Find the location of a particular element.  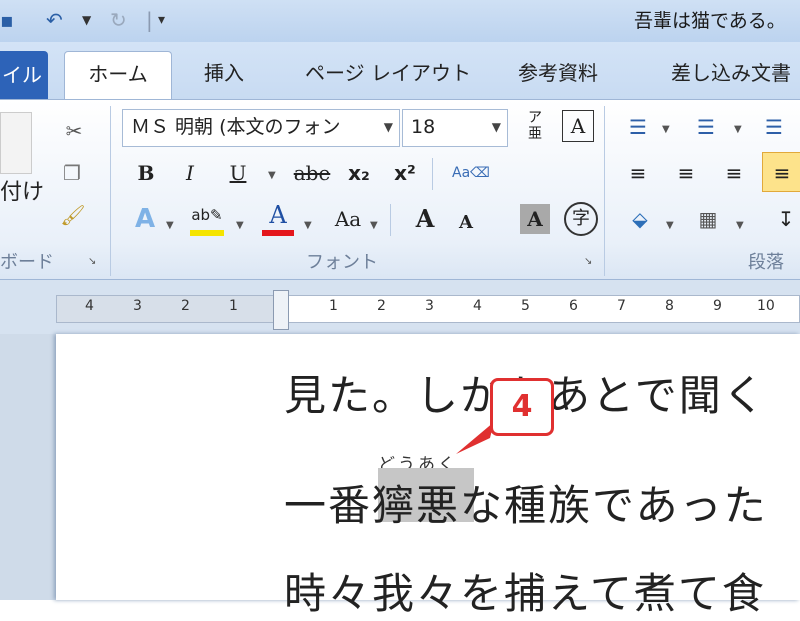

tab-mailings: 差し込み文書 is located at coordinates (731, 75).